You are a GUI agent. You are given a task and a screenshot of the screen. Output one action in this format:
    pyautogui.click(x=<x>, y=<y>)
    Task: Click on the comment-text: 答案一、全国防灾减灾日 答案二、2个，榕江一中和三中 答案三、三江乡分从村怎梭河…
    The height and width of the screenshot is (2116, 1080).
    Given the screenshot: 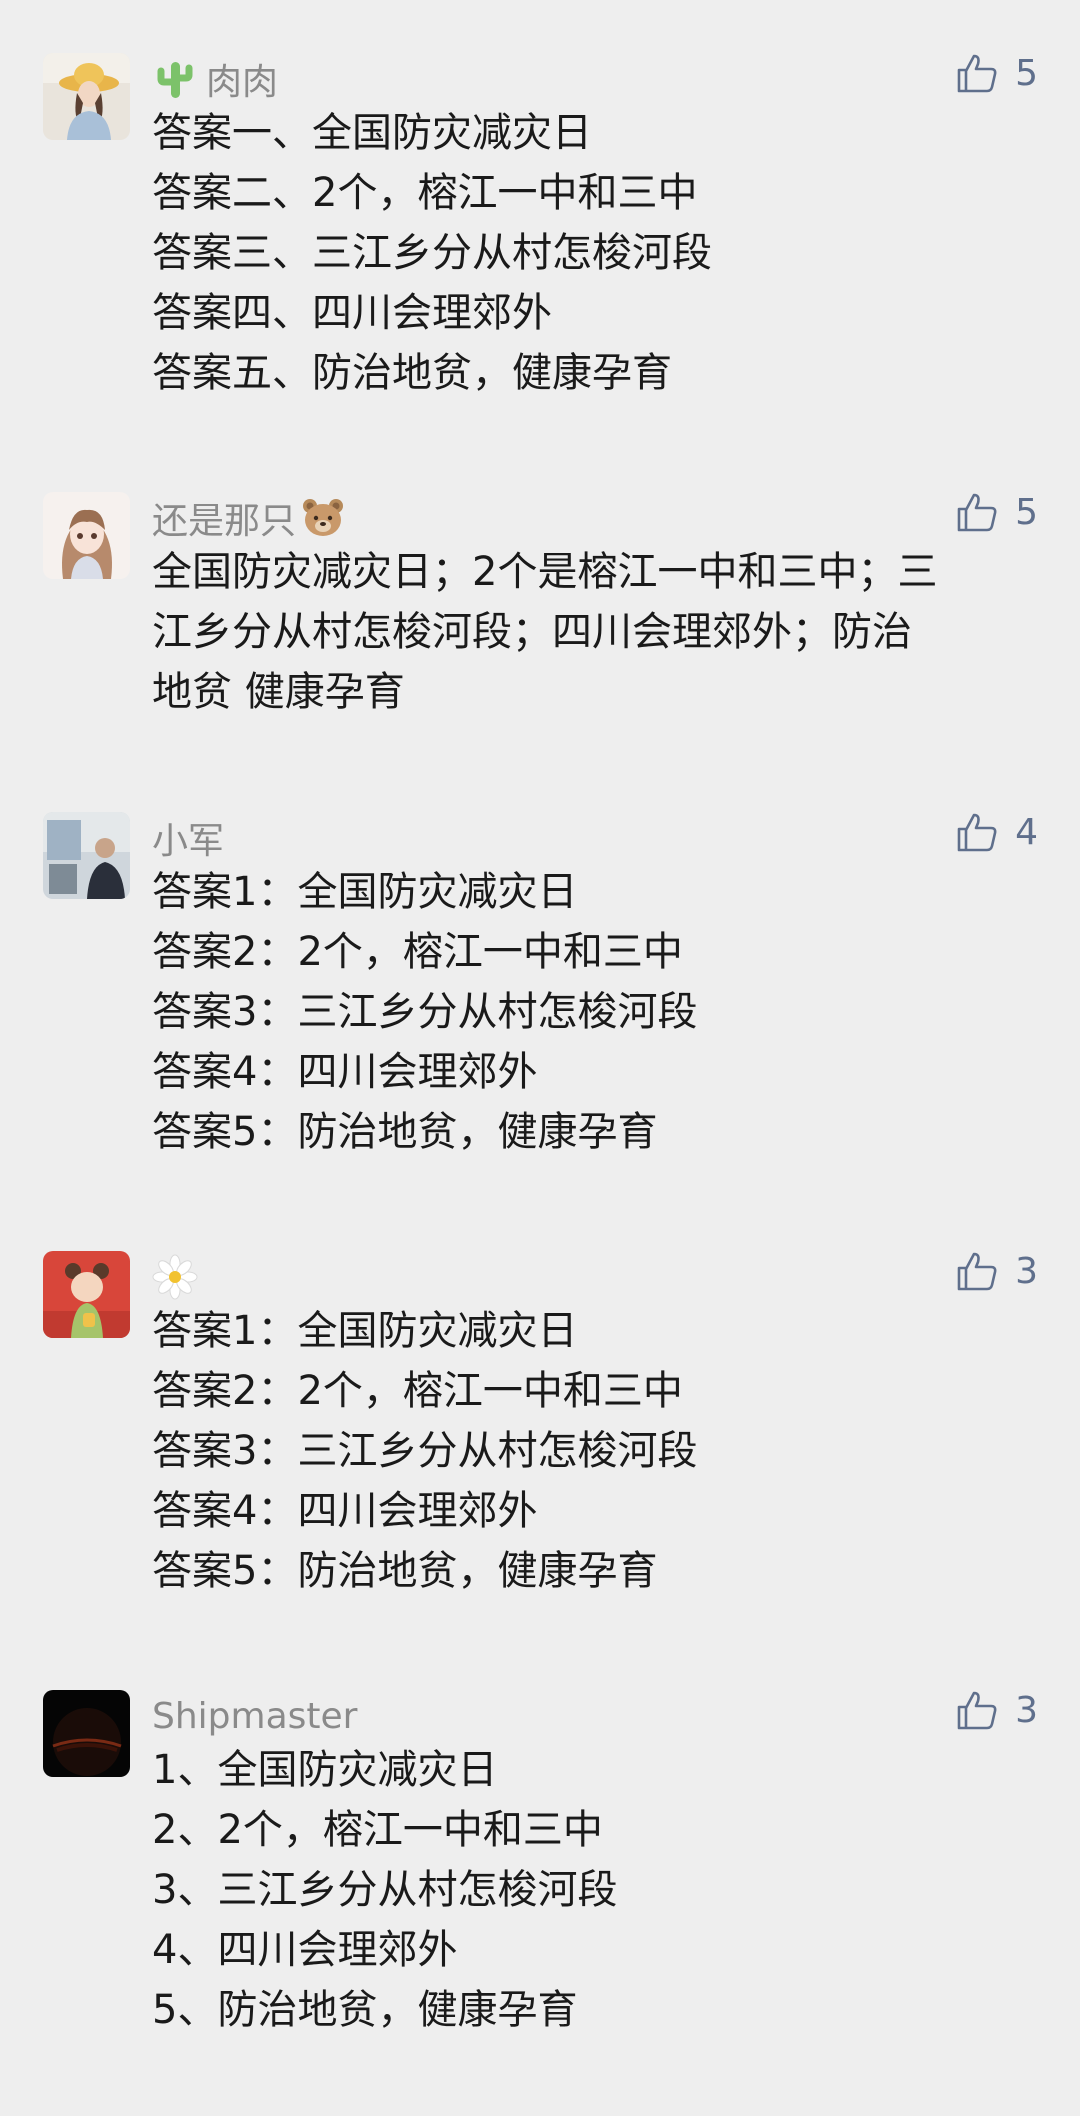 What is the action you would take?
    pyautogui.click(x=592, y=253)
    